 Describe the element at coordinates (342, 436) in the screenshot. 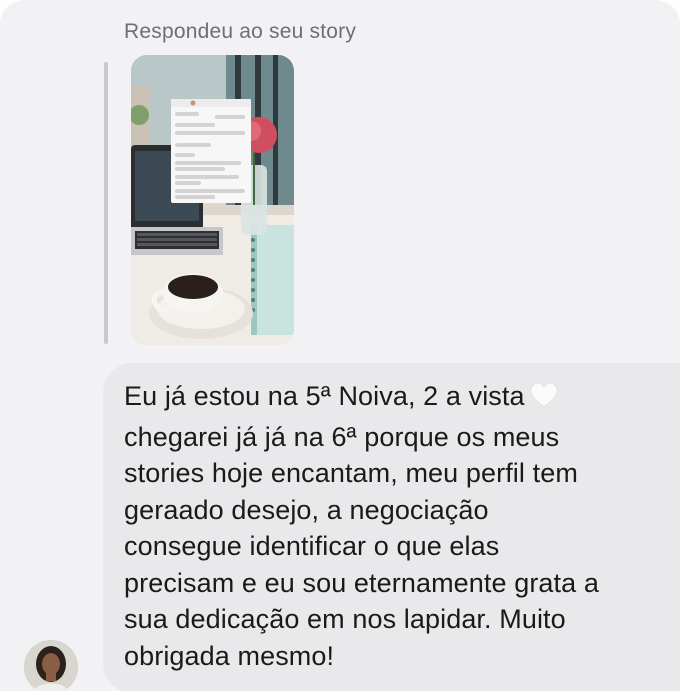

I see `message-line: chegarei já já na 6ª porque os meus` at that location.